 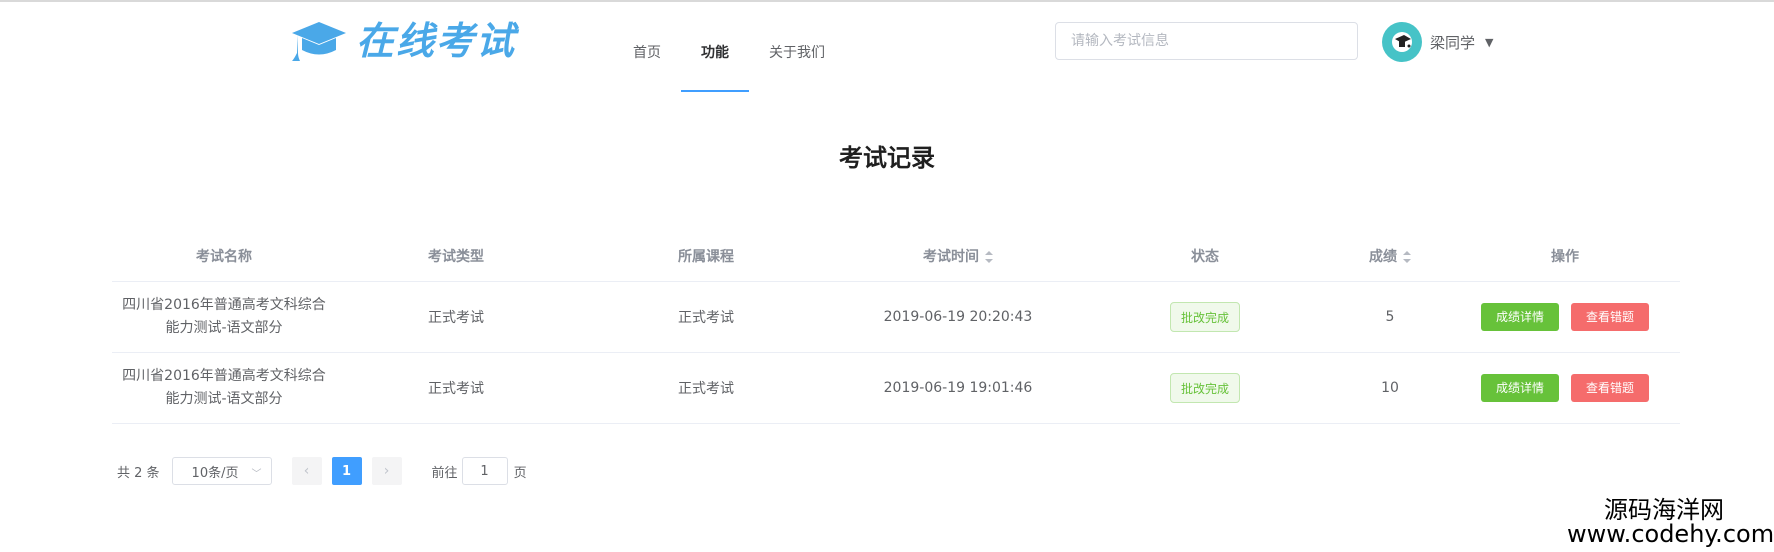 I want to click on chevron-left-icon: ‹, so click(x=306, y=471).